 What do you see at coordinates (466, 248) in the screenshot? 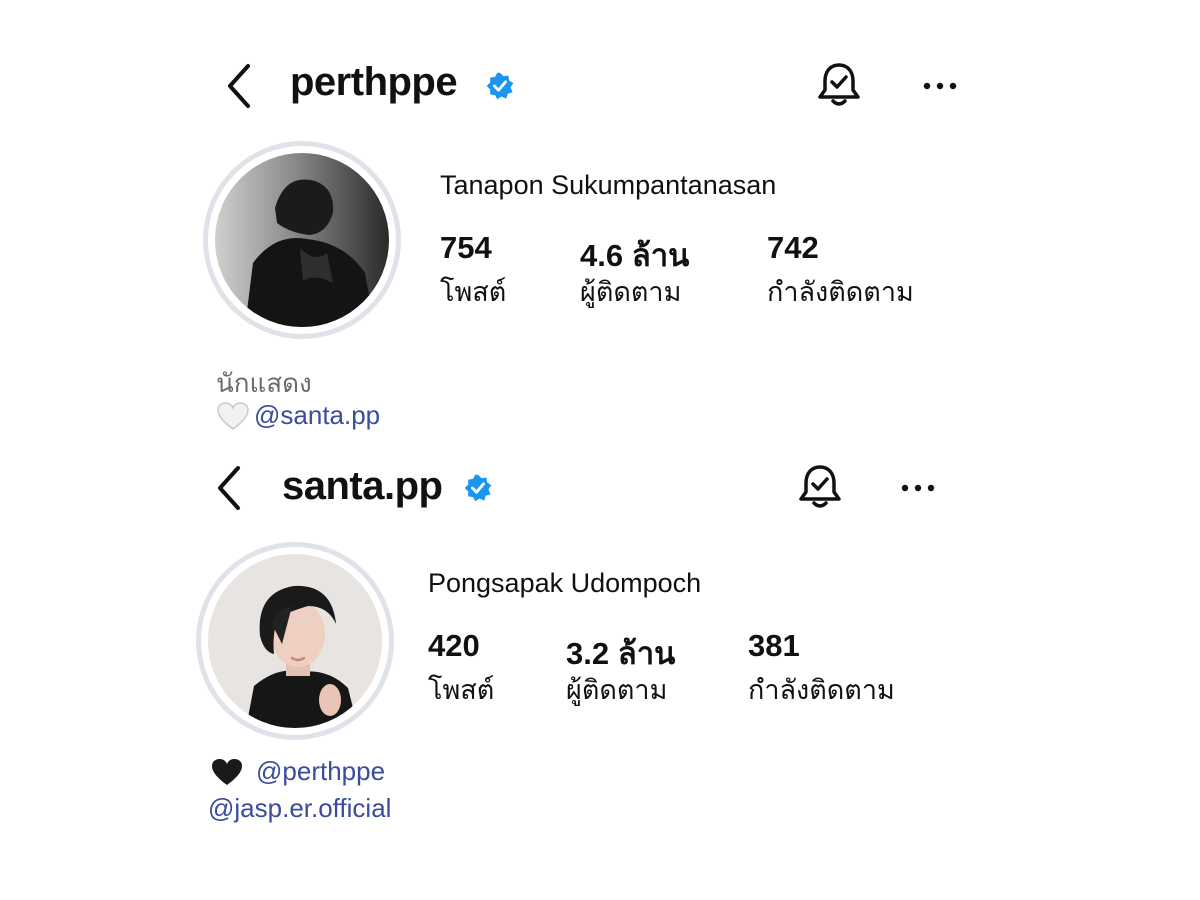
I see `posts-count: 754` at bounding box center [466, 248].